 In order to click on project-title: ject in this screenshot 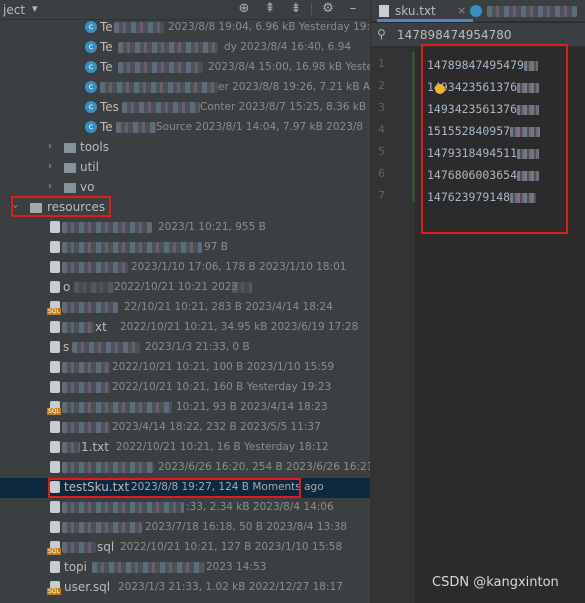, I will do `click(14, 10)`.